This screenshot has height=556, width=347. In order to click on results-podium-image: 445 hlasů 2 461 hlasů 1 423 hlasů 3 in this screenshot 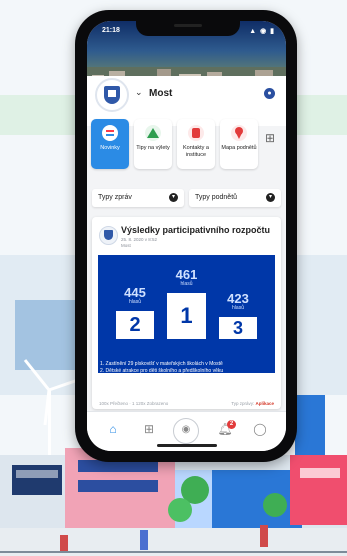, I will do `click(186, 314)`.